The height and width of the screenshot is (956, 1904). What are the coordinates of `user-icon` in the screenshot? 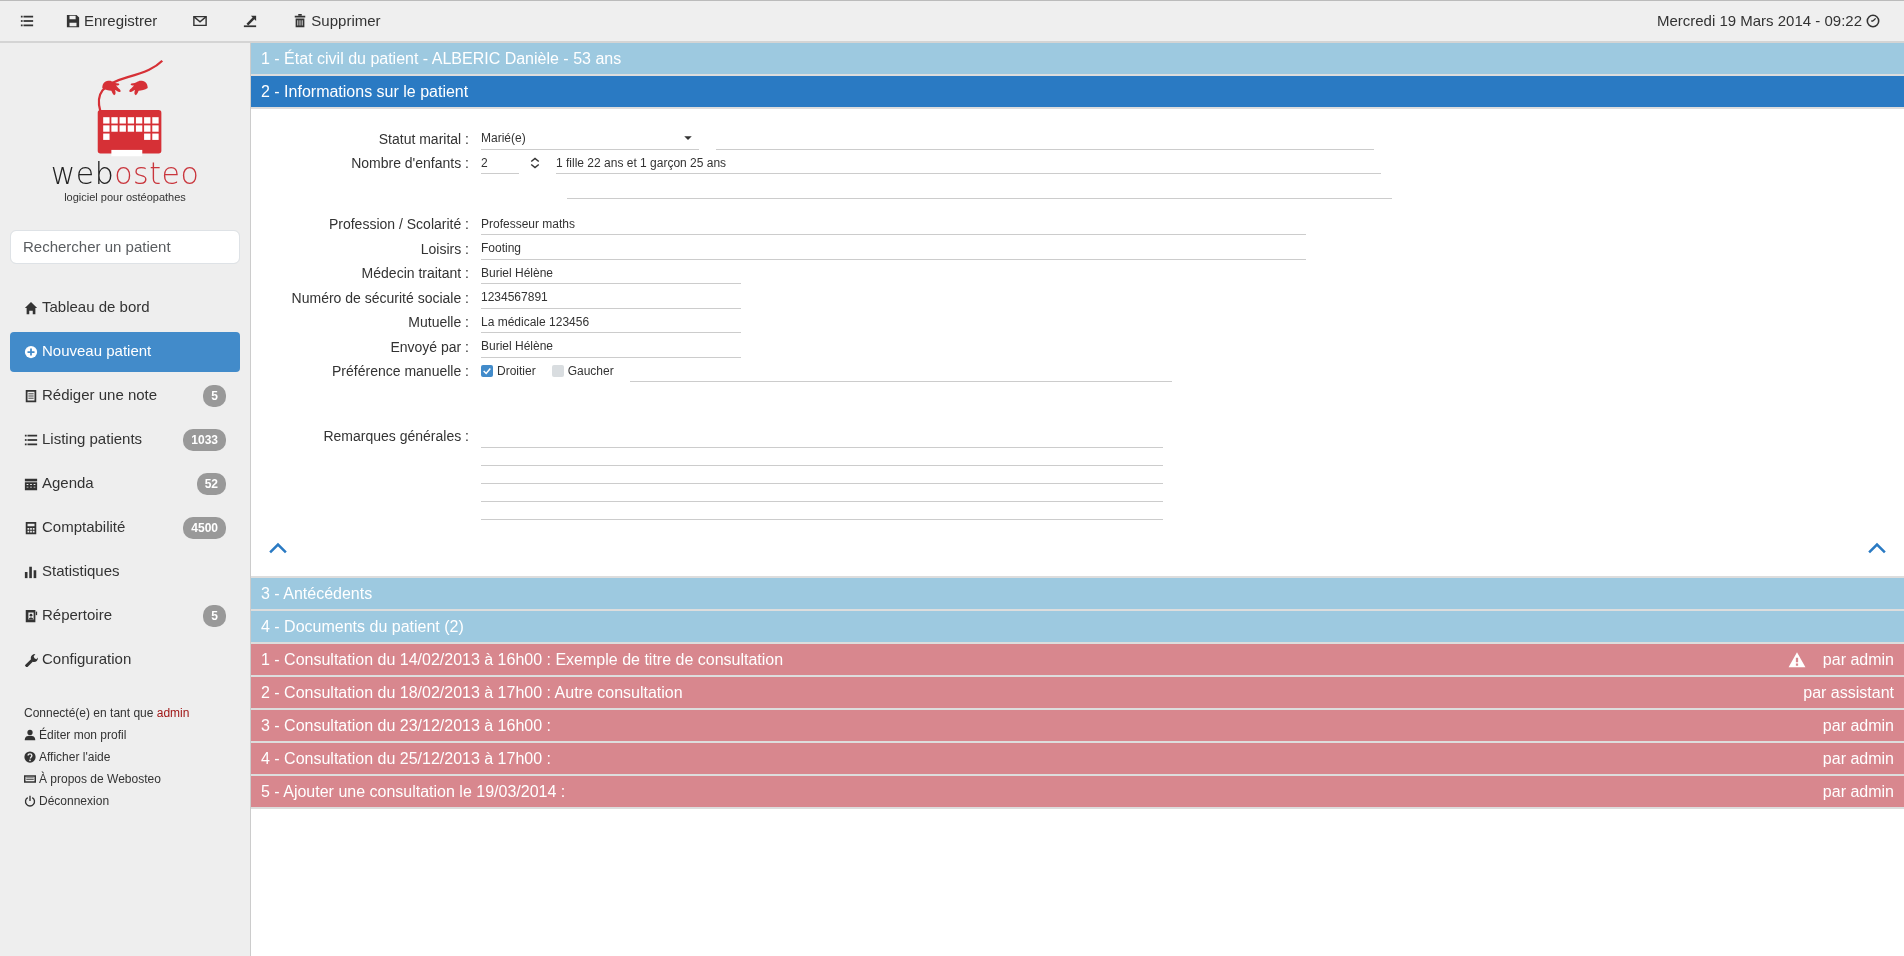 It's located at (30, 734).